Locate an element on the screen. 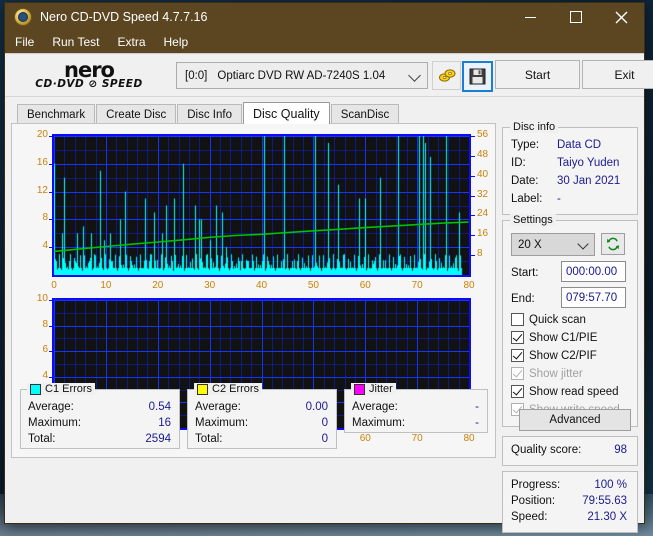  refresh-disc-button is located at coordinates (613, 244).